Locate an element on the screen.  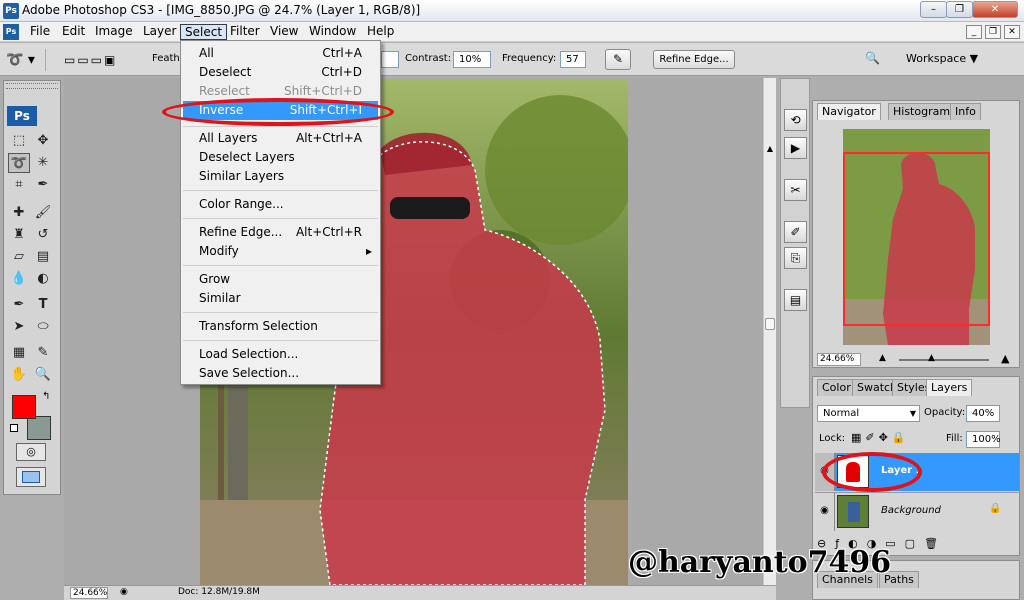
shape-tool-icon: ⬭ is located at coordinates (43, 327).